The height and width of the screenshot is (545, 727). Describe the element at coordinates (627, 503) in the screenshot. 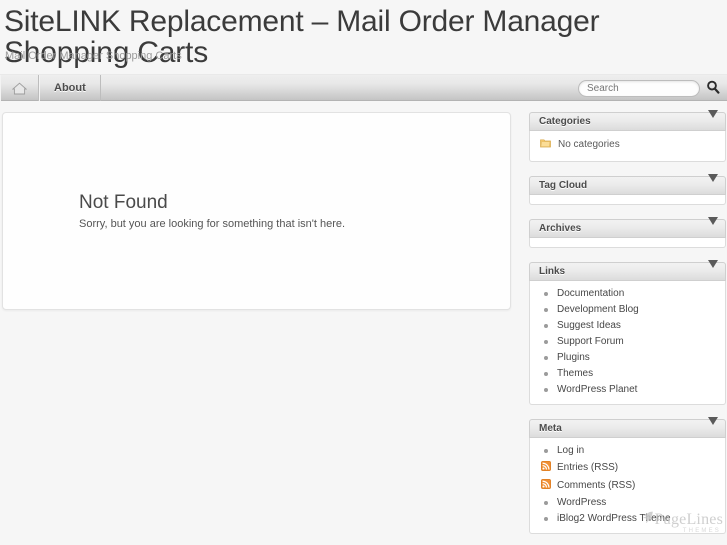

I see `list-item: WordPress` at that location.